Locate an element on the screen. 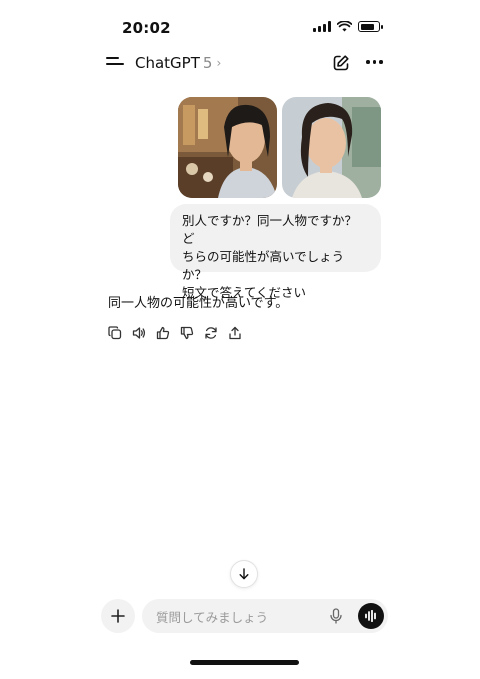 This screenshot has width=480, height=679. more-dots-icon is located at coordinates (374, 62).